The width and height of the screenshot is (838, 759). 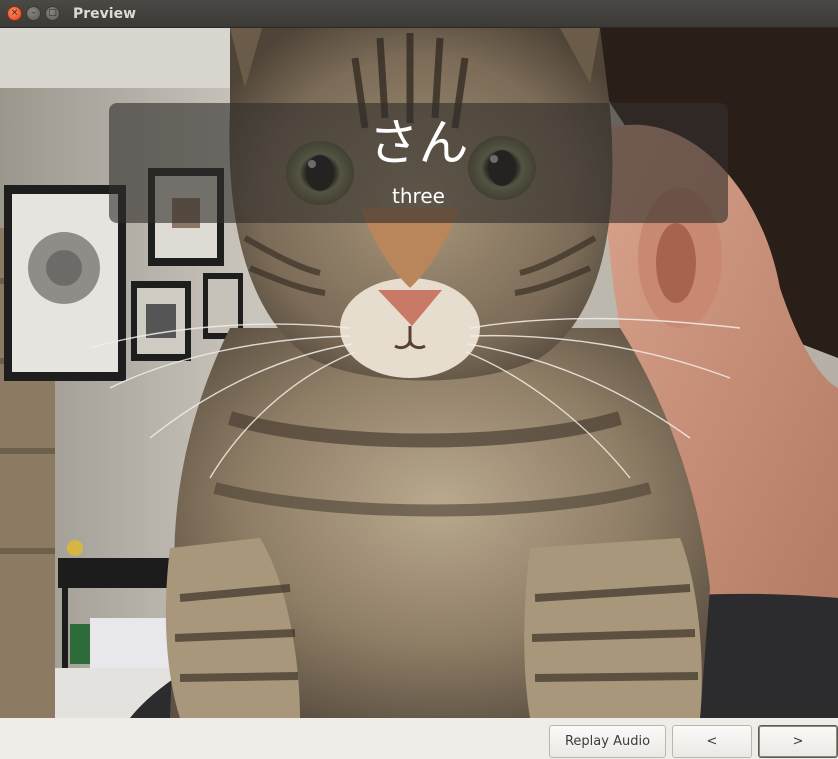 I want to click on close-window-button: ×, so click(x=14, y=13).